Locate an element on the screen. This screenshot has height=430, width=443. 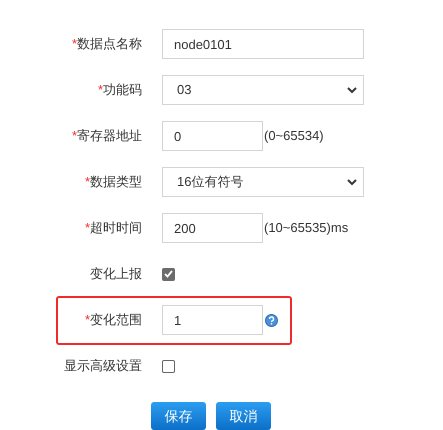
range-hint: (10~65535)ms is located at coordinates (306, 228).